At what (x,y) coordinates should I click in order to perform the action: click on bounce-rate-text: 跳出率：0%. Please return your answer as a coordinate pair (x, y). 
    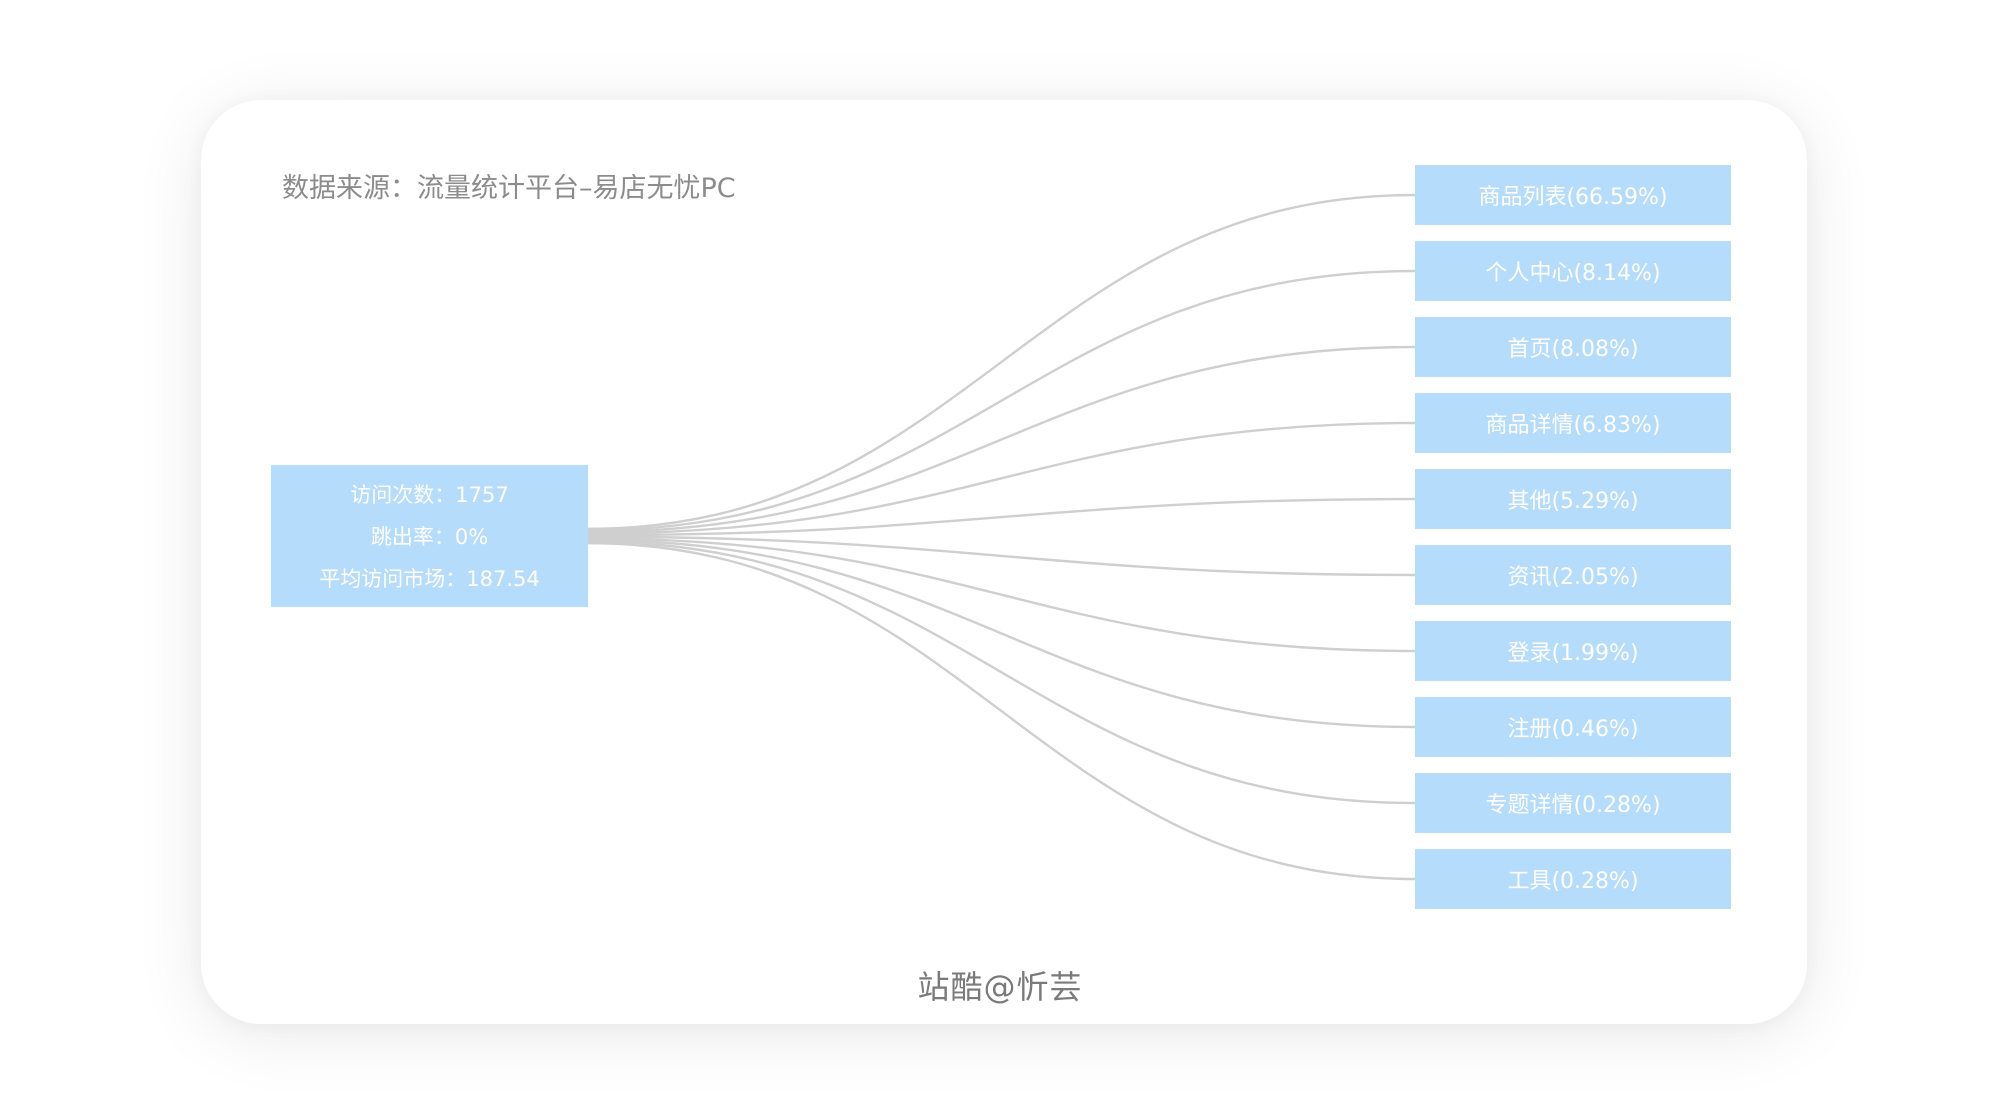
    Looking at the image, I should click on (429, 537).